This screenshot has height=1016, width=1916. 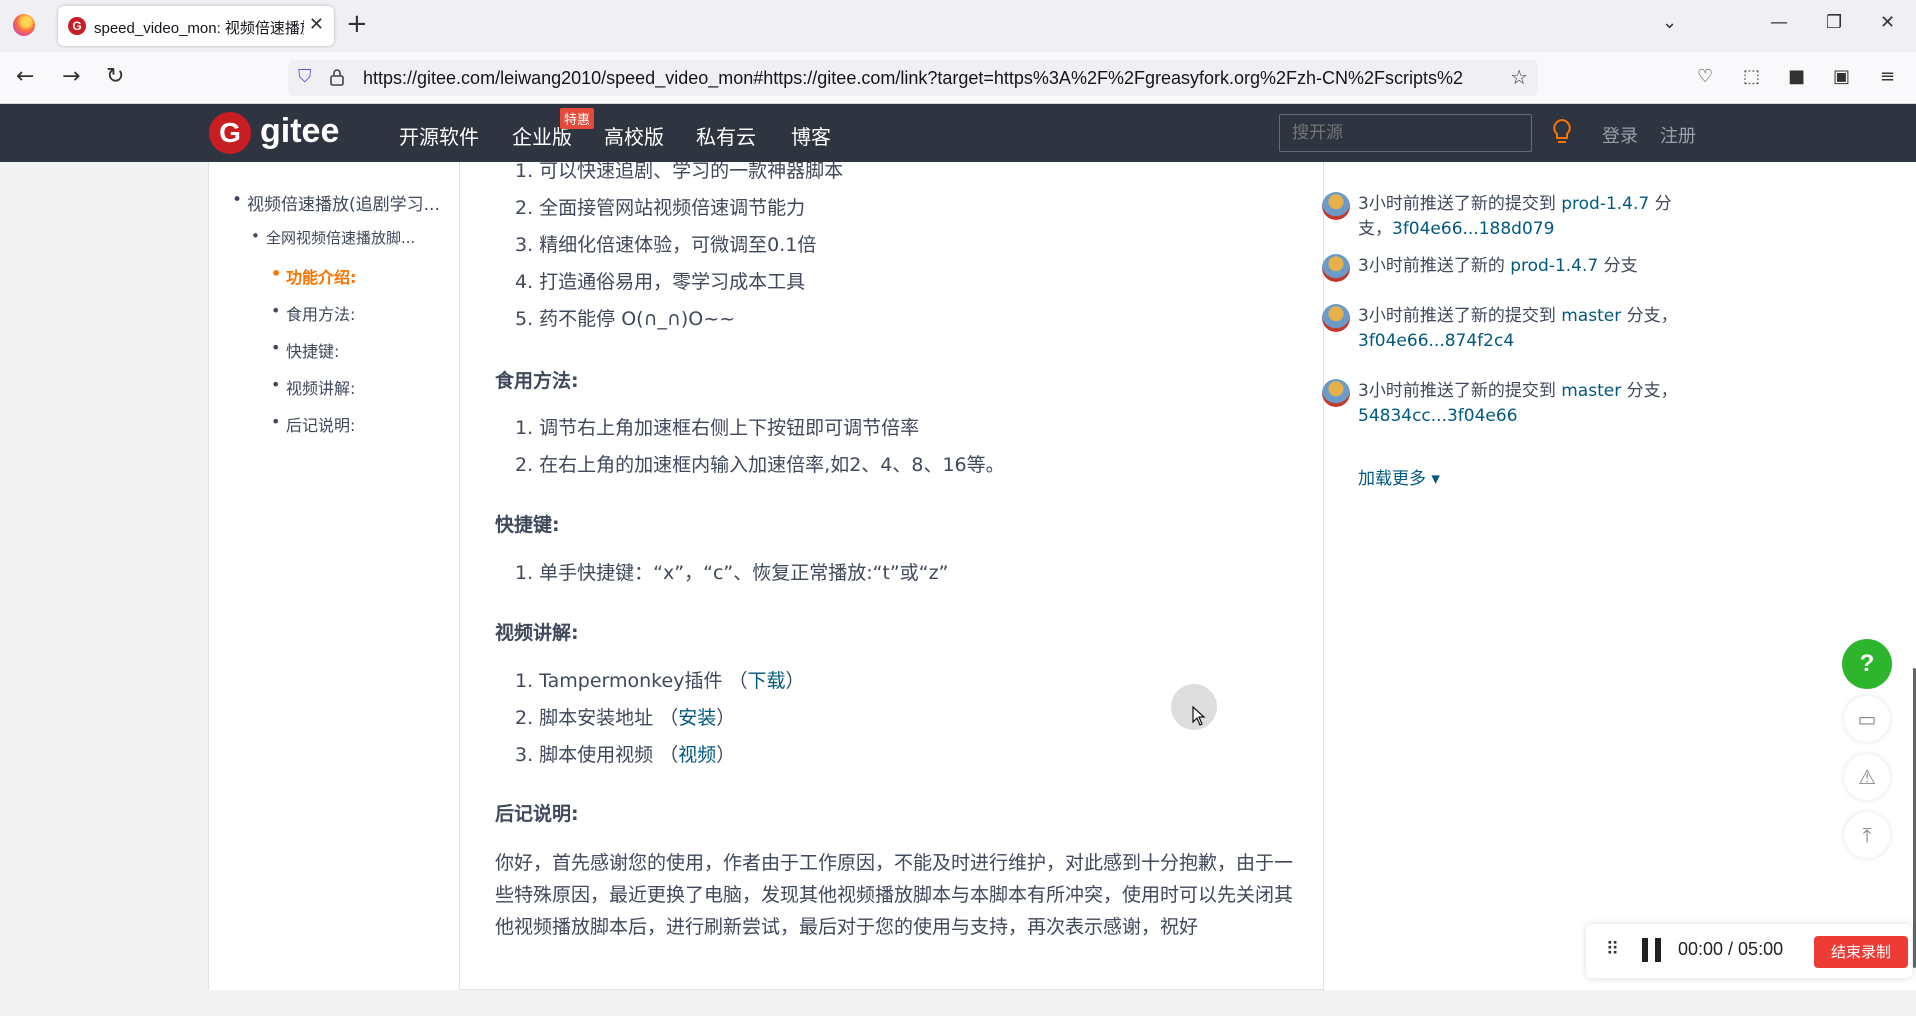 What do you see at coordinates (697, 755) in the screenshot?
I see `video-link: 视频` at bounding box center [697, 755].